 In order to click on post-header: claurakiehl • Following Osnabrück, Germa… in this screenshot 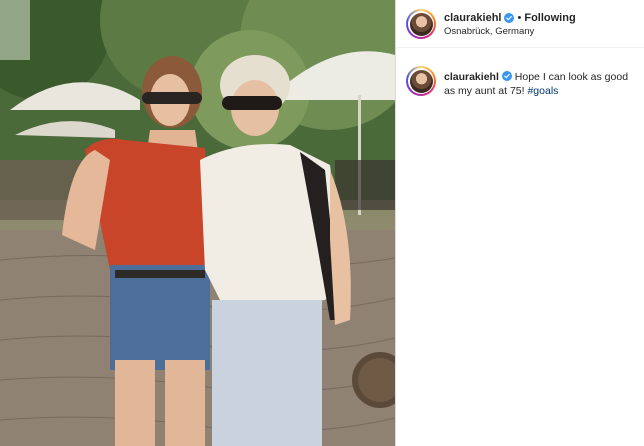, I will do `click(520, 24)`.